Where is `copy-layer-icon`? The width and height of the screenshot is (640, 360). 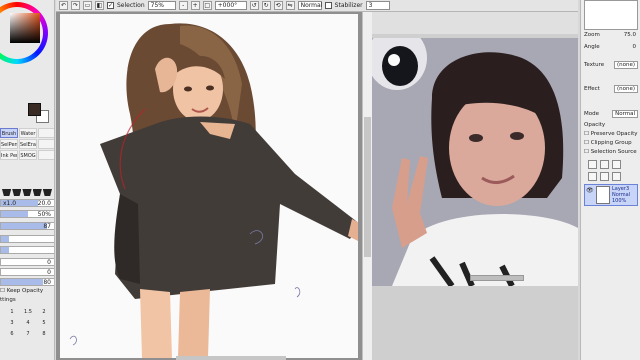 copy-layer-icon is located at coordinates (592, 176).